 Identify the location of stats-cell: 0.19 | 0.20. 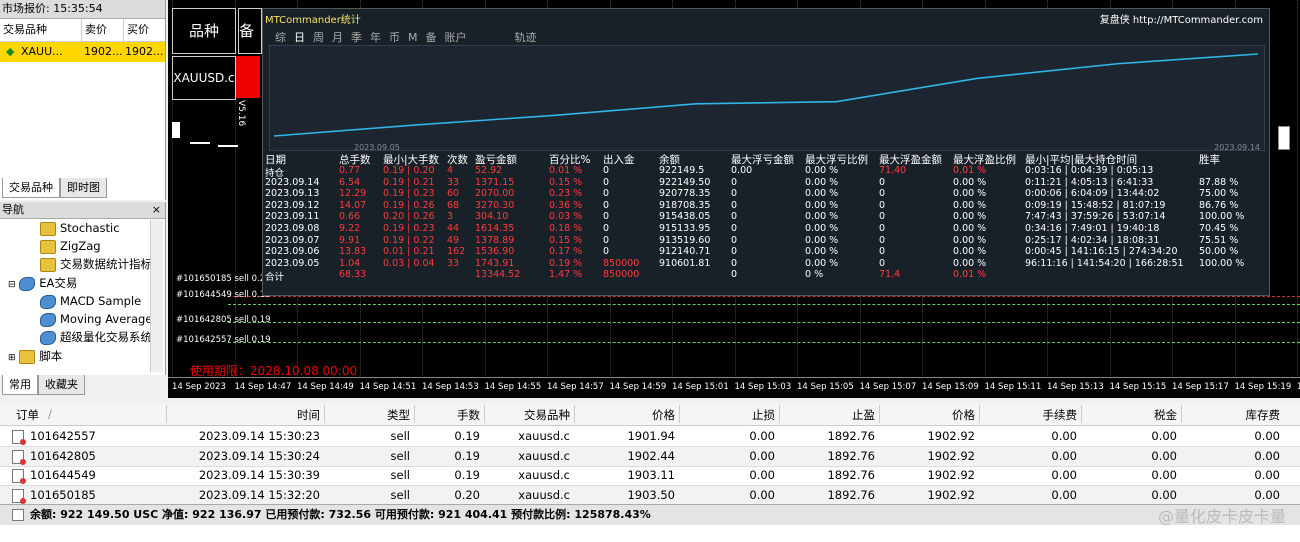
(409, 170).